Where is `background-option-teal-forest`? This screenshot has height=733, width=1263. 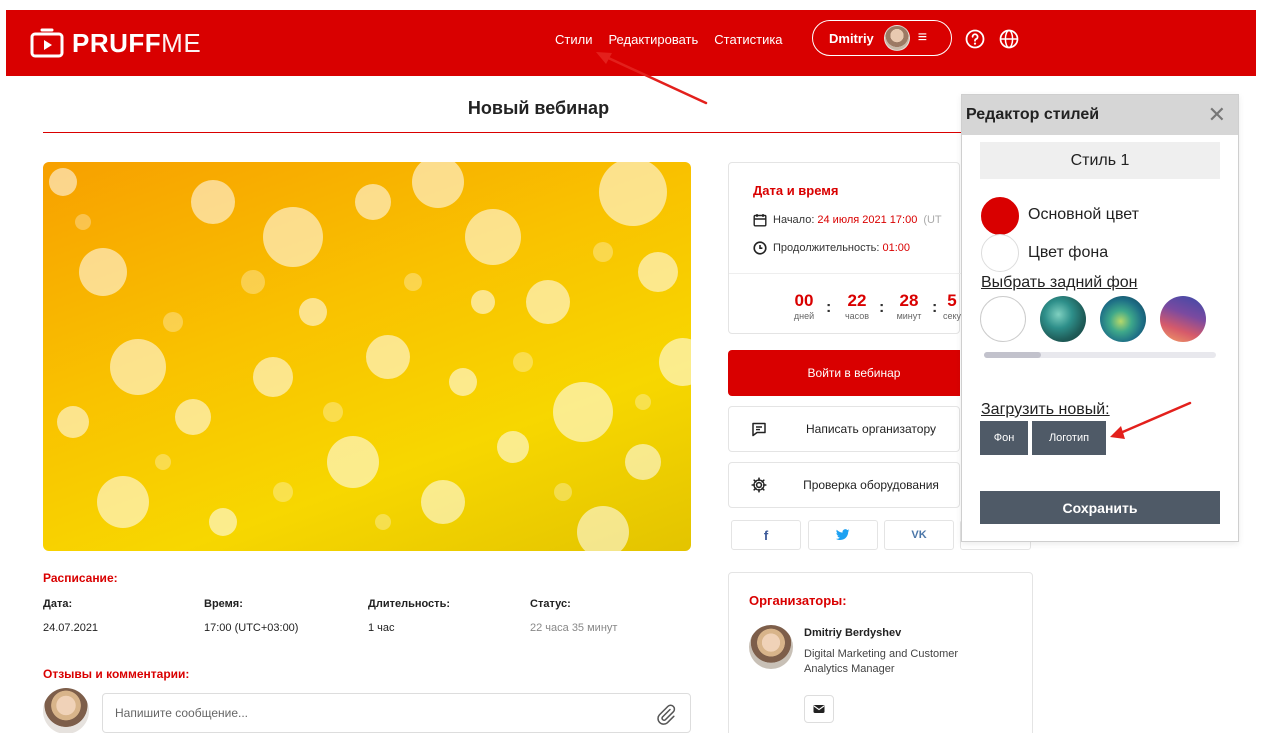 background-option-teal-forest is located at coordinates (1063, 319).